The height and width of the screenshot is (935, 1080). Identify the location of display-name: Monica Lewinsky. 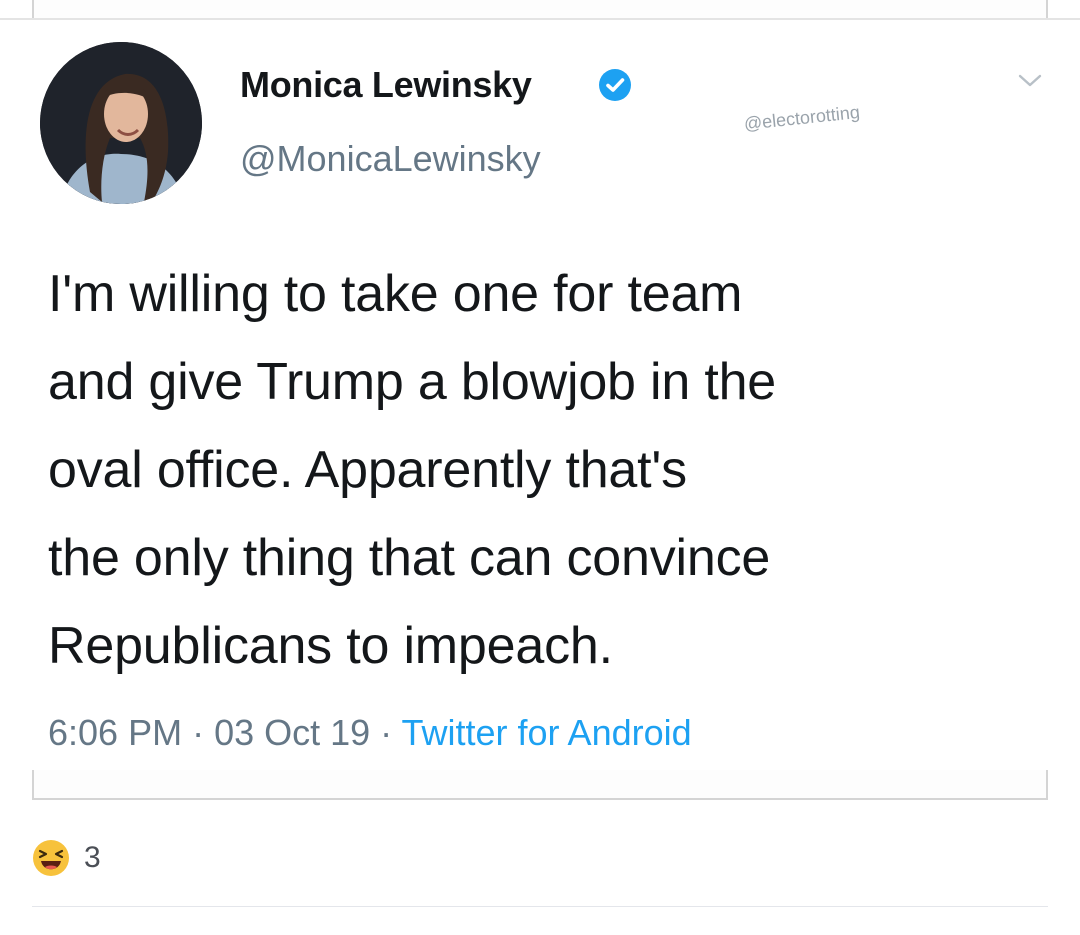
(386, 85).